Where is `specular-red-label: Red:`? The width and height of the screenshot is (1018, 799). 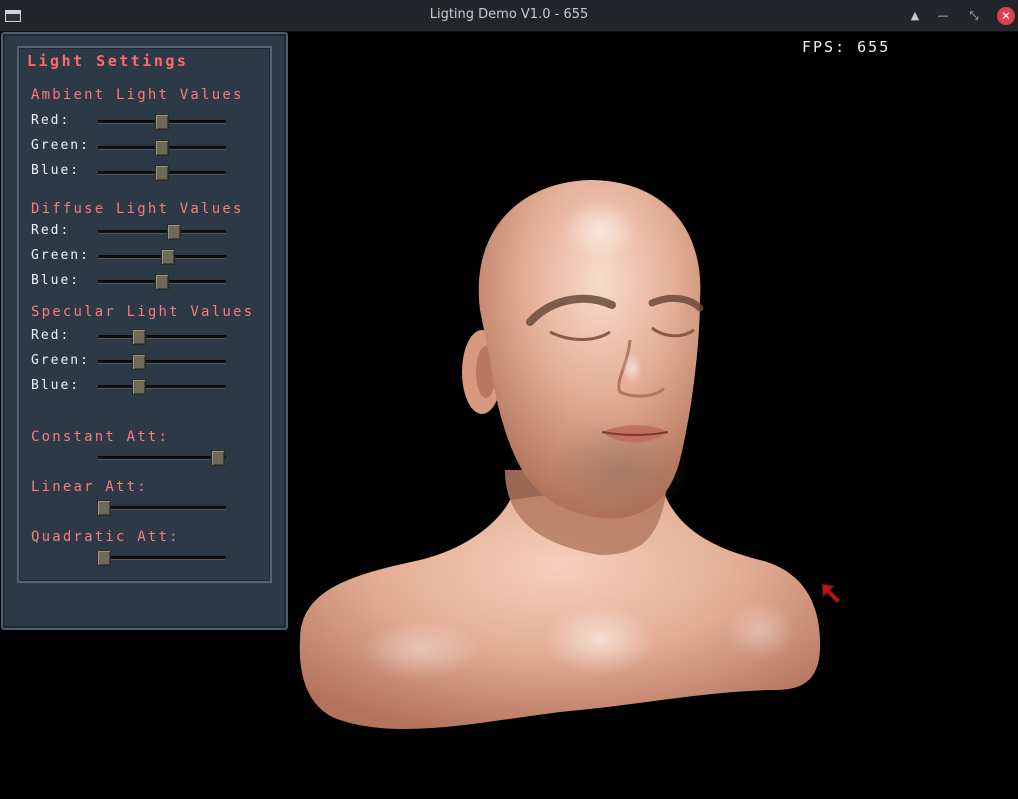
specular-red-label: Red: is located at coordinates (51, 335).